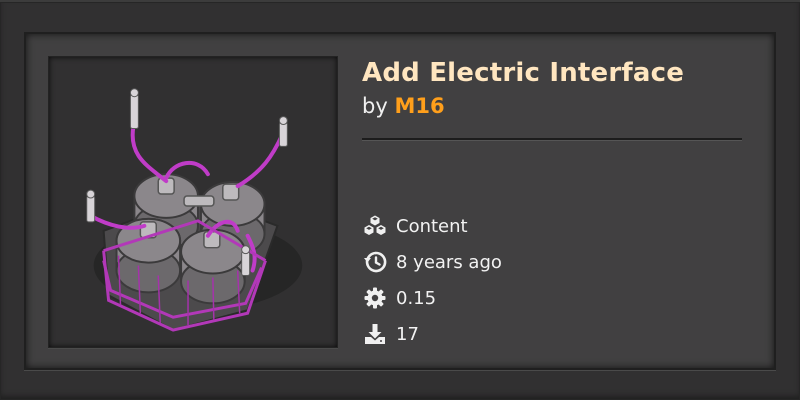 The height and width of the screenshot is (400, 800). I want to click on mod-info: Add Electric Interface by M16, so click(552, 98).